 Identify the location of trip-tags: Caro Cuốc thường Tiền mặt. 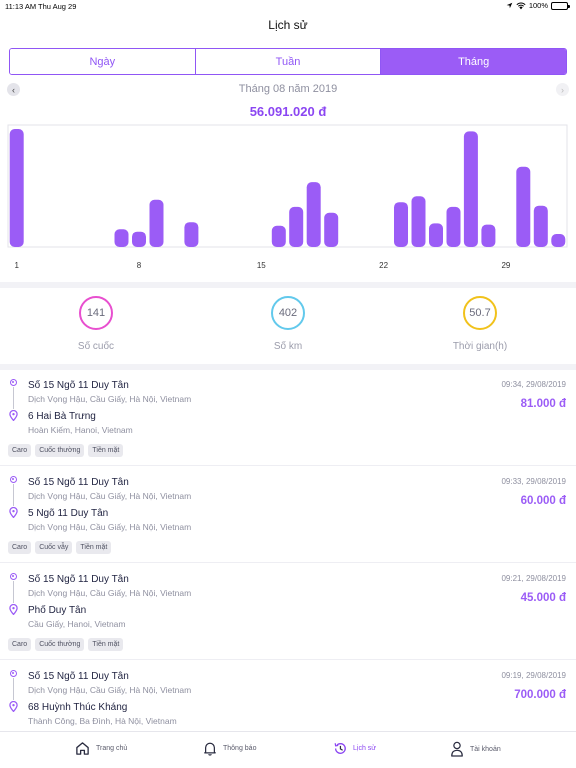
(66, 450).